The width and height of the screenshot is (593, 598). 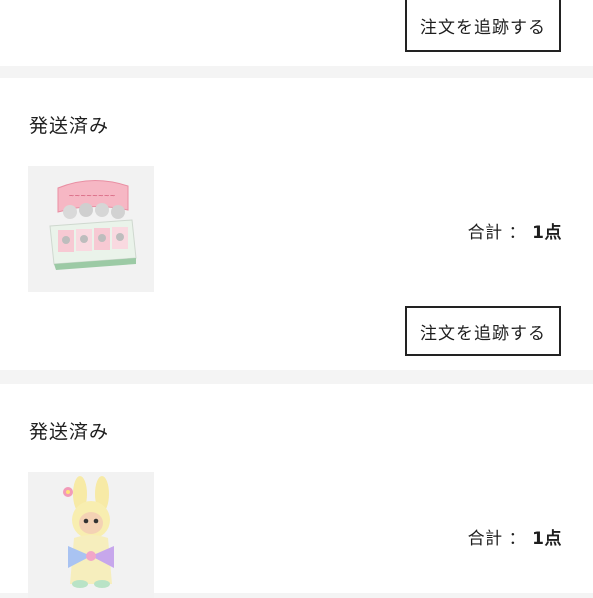 I want to click on blind-box-display-image: ~~~~~~~~, so click(x=91, y=229).